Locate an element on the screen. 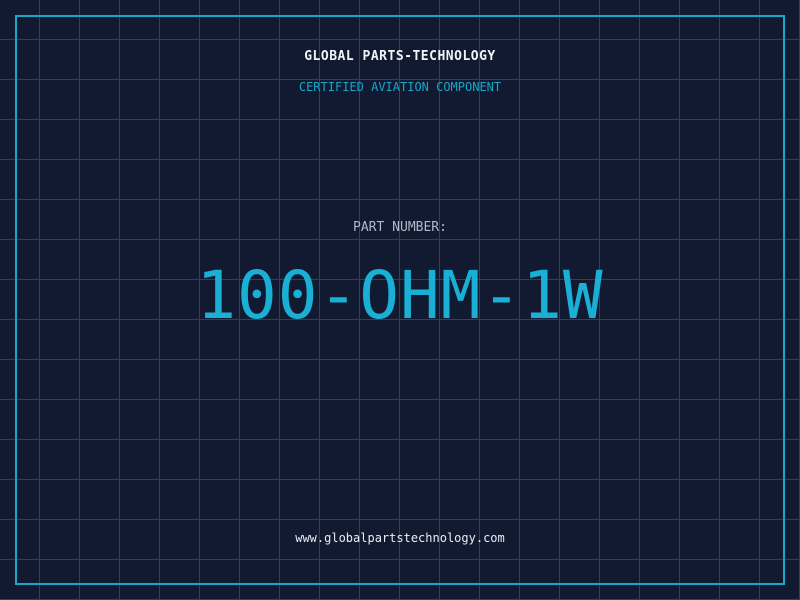 This screenshot has width=800, height=600. part-number-value: 100-OHM-1W is located at coordinates (400, 295).